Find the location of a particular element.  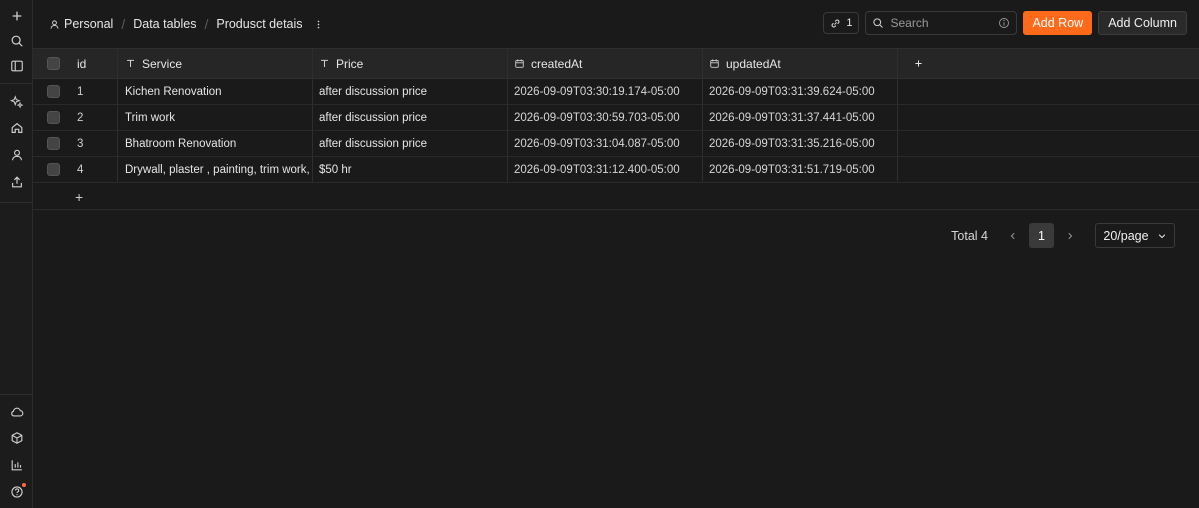

cell-service: Trim work is located at coordinates (215, 117).